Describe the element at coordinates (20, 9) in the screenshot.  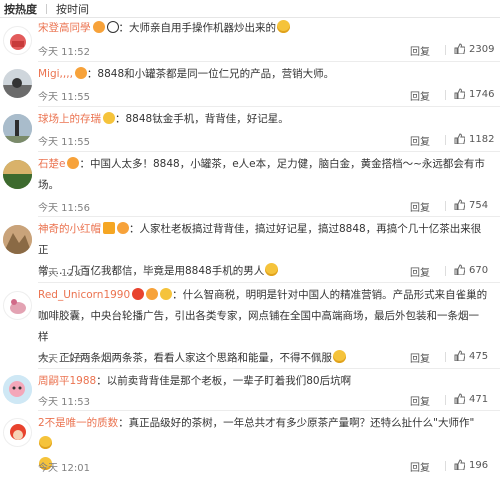
I see `tab-sort-by-hot: 按热度` at that location.